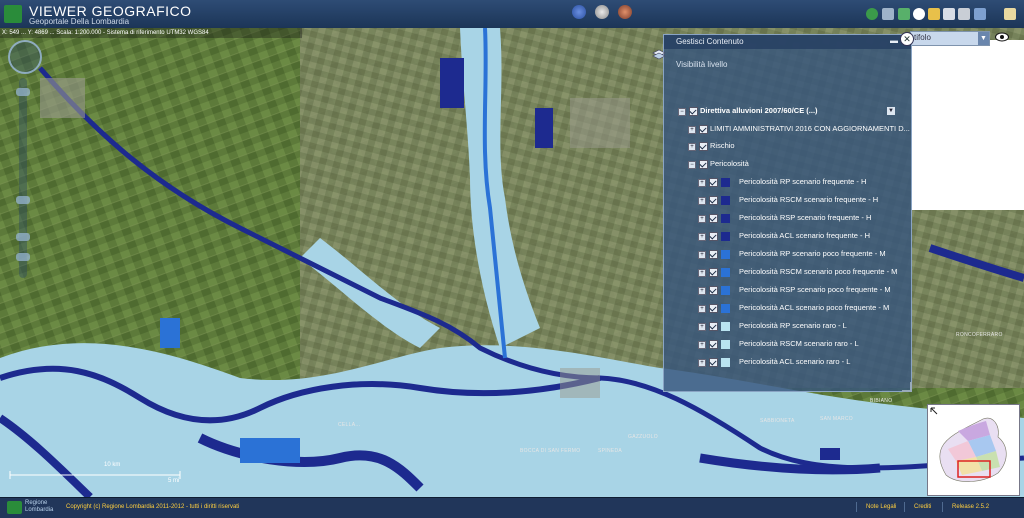  What do you see at coordinates (894, 40) in the screenshot?
I see `minimize-icon: ▬` at bounding box center [894, 40].